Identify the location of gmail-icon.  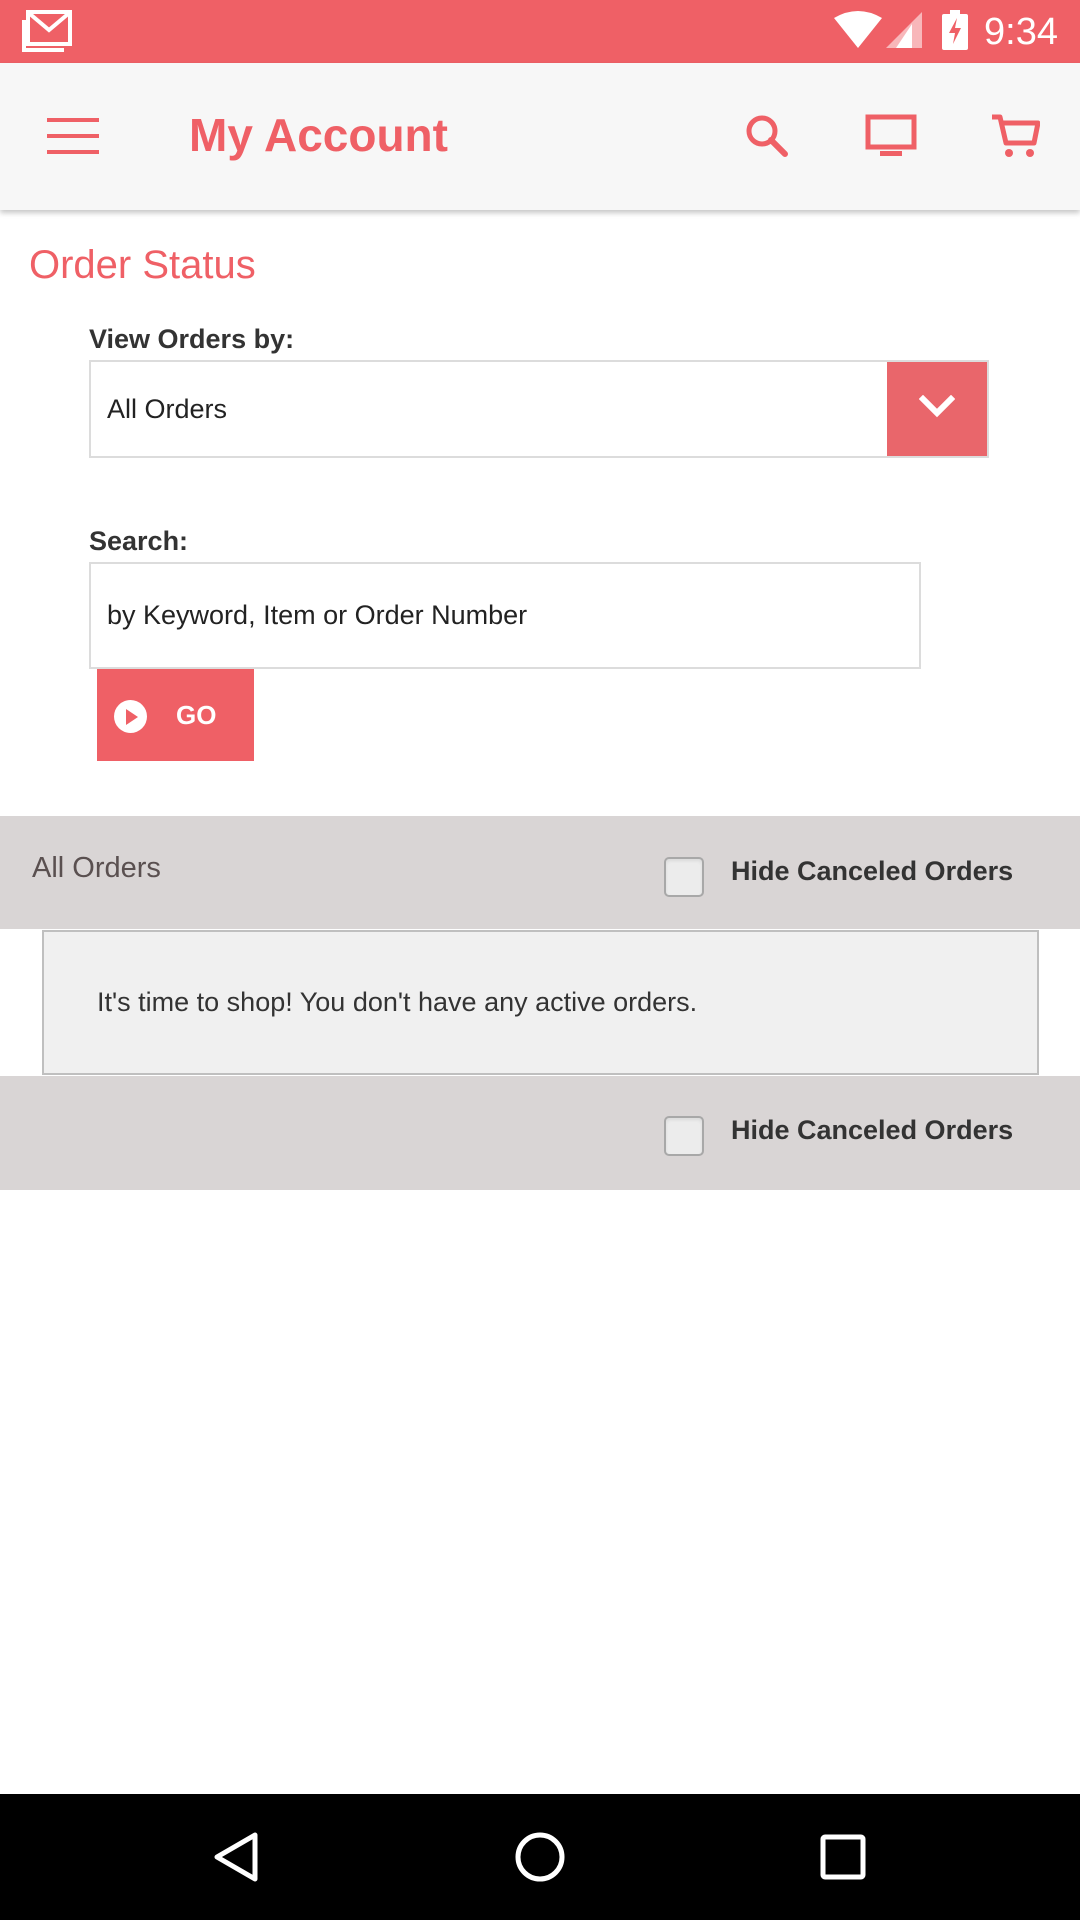
(47, 31).